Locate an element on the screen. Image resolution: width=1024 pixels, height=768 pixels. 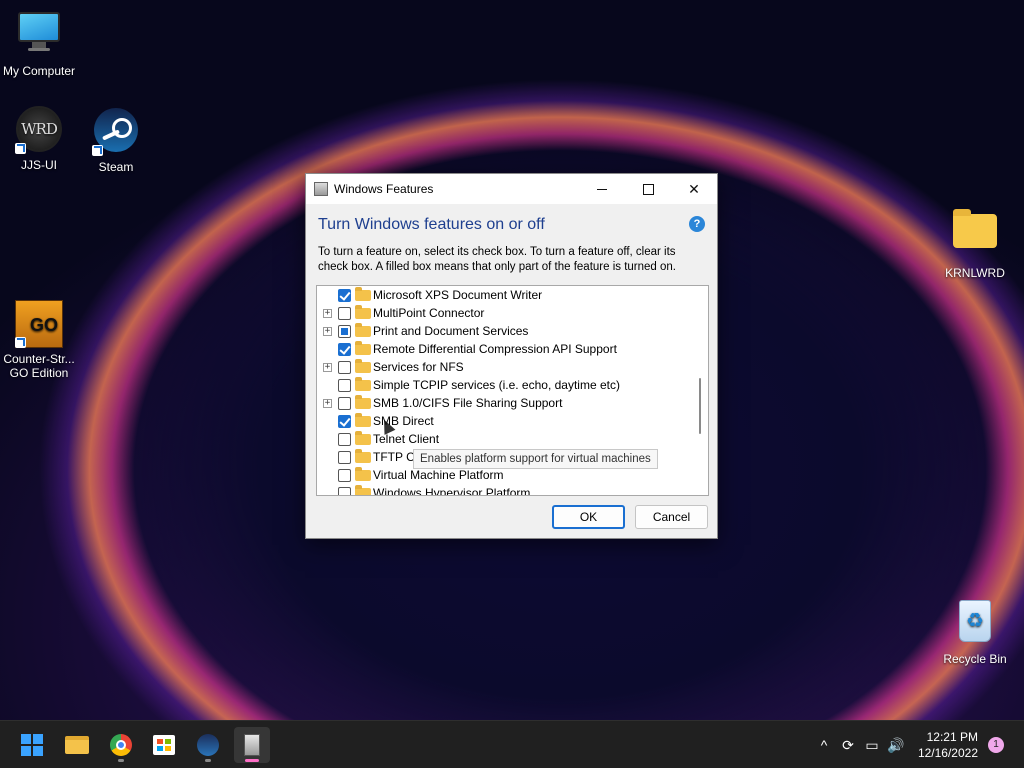
chrome-icon is located at coordinates (121, 745).